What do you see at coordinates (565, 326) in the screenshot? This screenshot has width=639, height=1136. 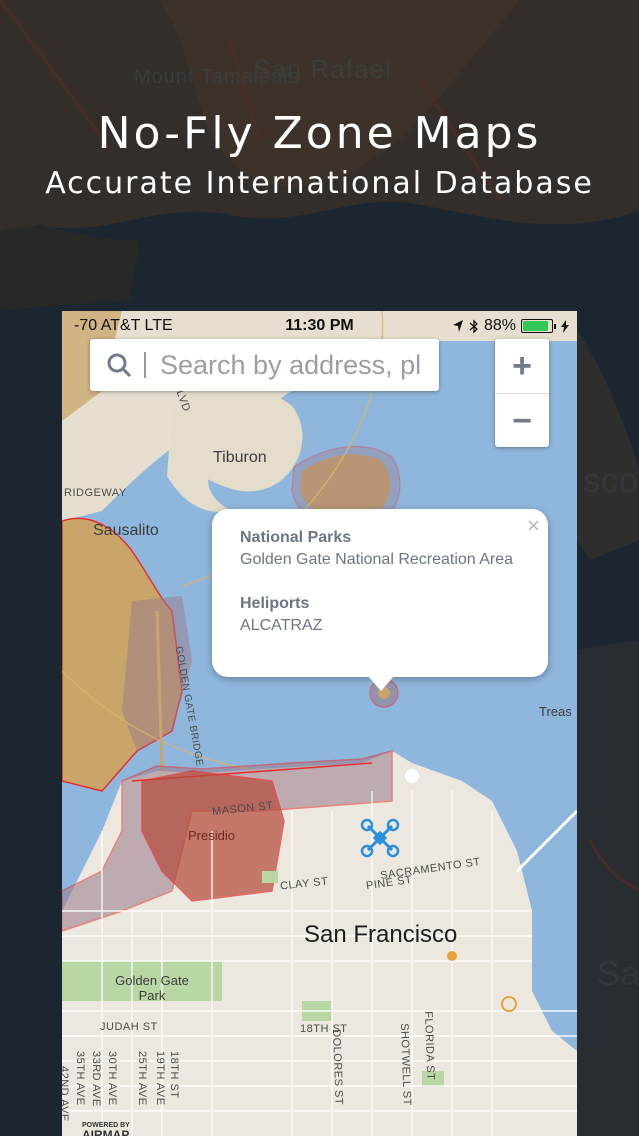 I see `charging-bolt-icon` at bounding box center [565, 326].